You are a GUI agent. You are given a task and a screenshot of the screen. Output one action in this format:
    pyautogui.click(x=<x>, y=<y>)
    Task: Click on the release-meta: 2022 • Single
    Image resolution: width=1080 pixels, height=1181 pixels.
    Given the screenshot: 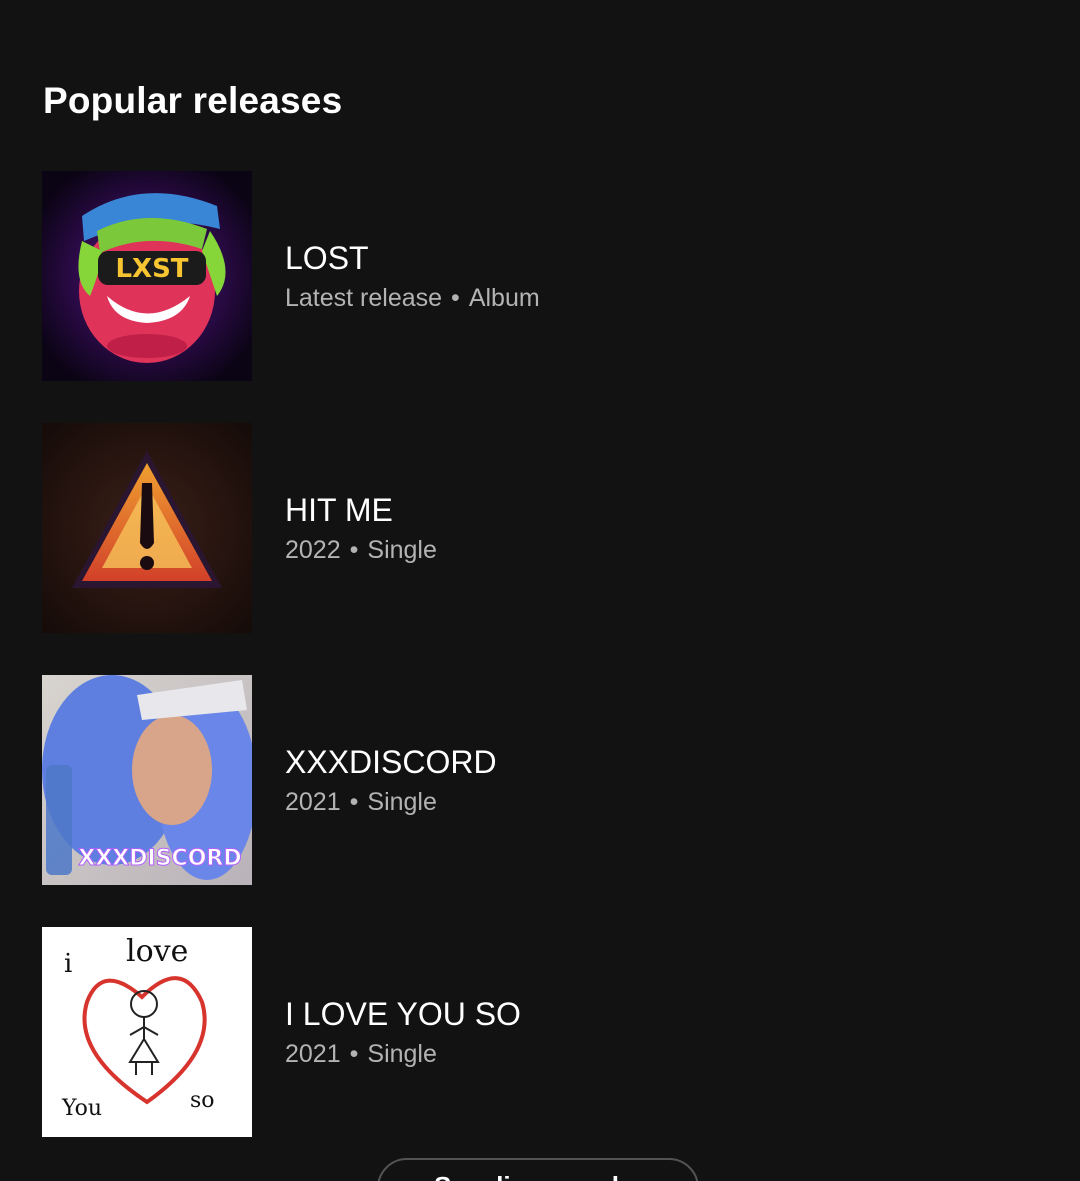 What is the action you would take?
    pyautogui.click(x=361, y=550)
    